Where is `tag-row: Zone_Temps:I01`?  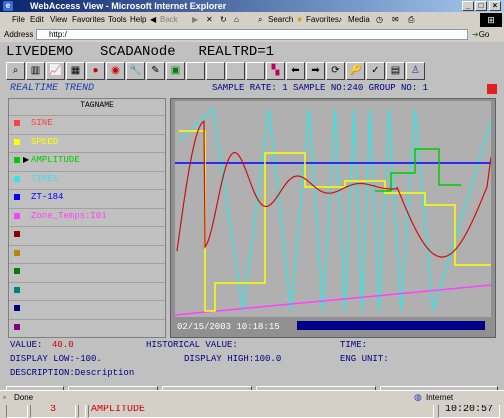
tag-row: Zone_Temps:I01 is located at coordinates (87, 216).